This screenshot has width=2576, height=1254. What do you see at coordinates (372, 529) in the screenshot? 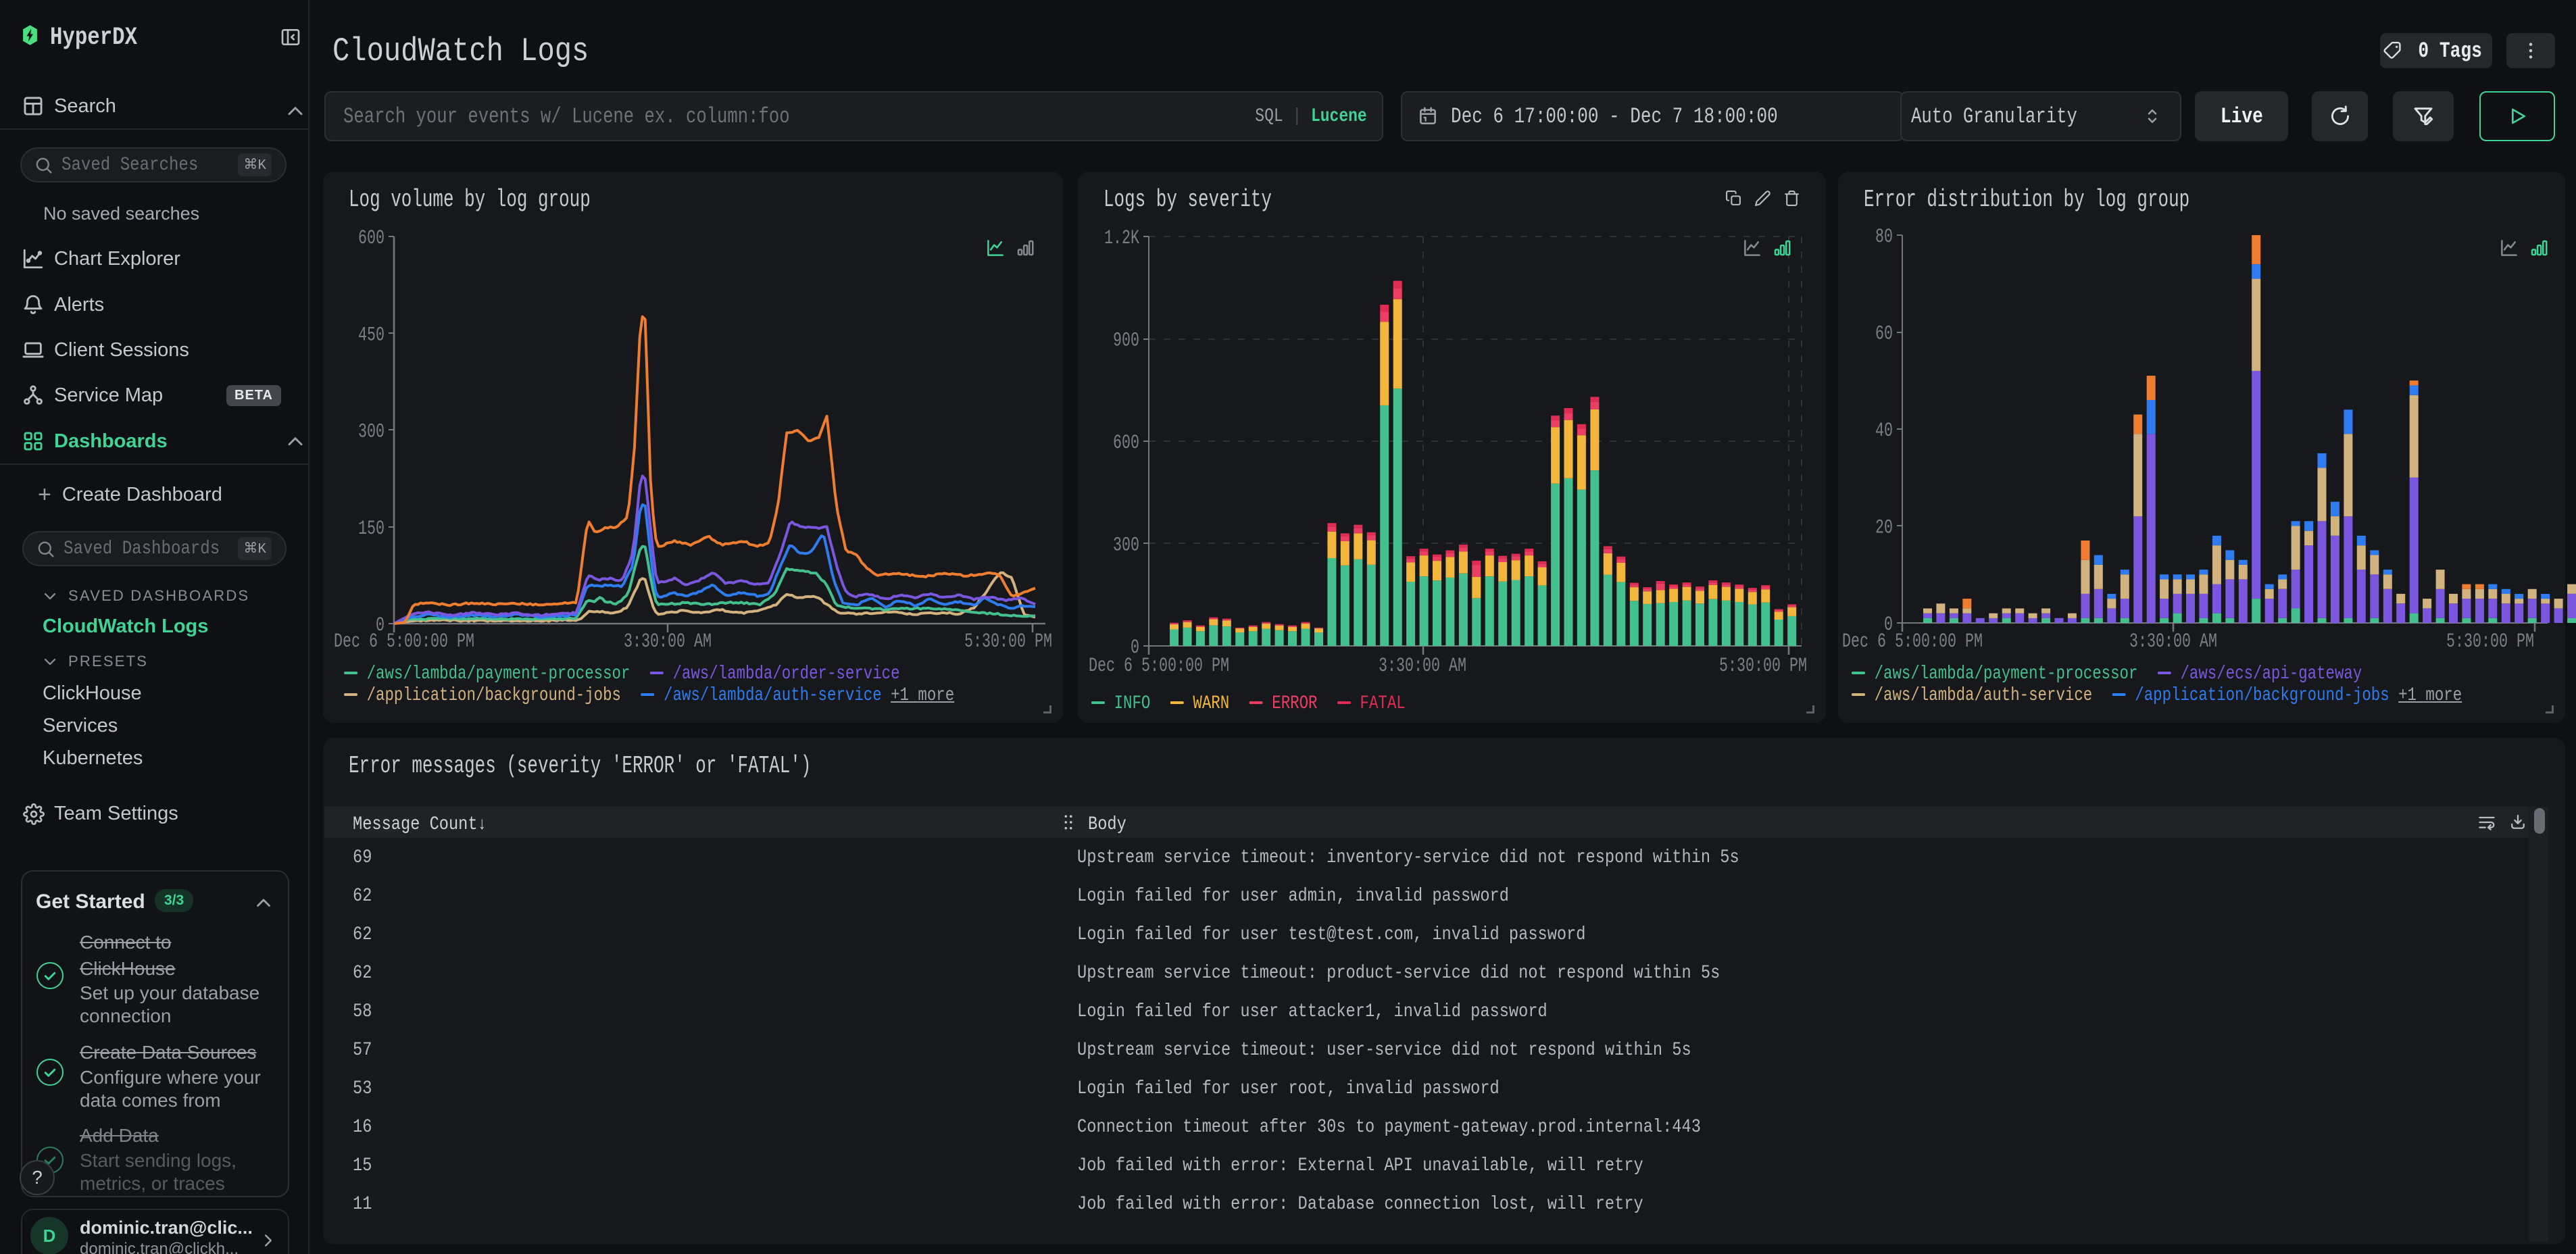
I see `svg-text: 150` at bounding box center [372, 529].